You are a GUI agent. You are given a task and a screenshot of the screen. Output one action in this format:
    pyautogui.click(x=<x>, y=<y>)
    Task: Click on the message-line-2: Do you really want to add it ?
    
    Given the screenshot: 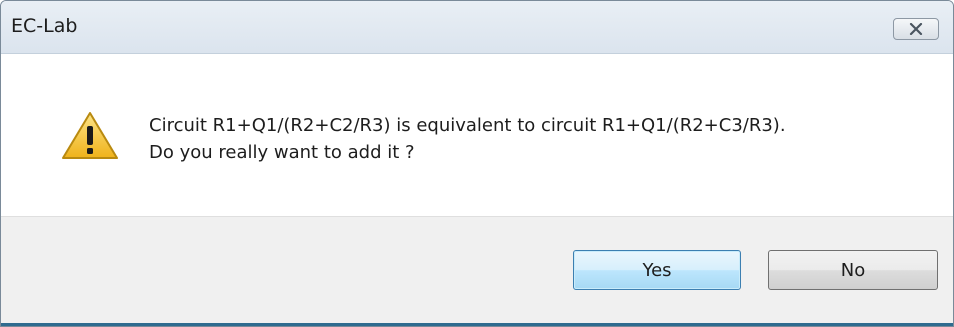 What is the action you would take?
    pyautogui.click(x=282, y=152)
    